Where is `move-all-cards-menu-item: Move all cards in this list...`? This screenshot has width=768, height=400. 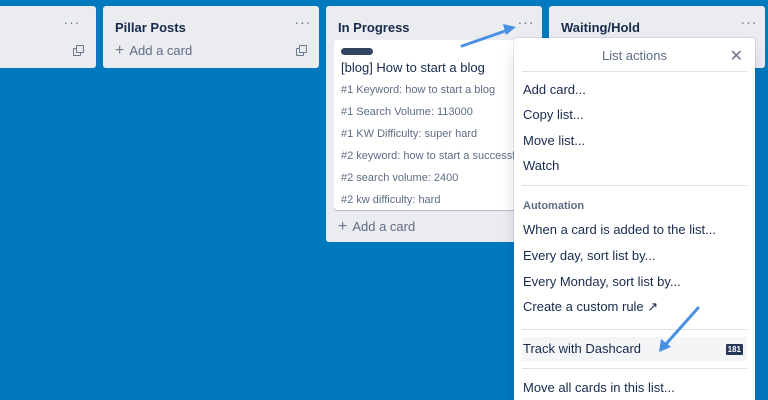 move-all-cards-menu-item: Move all cards in this list... is located at coordinates (634, 388).